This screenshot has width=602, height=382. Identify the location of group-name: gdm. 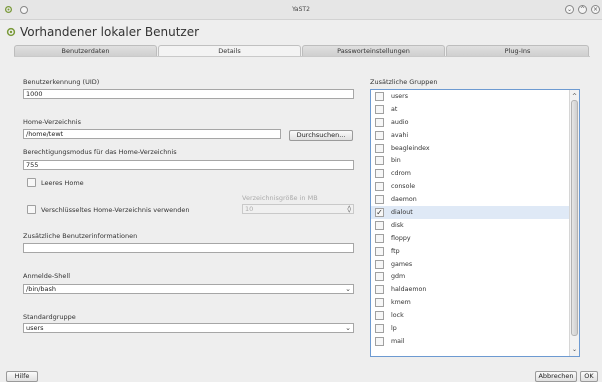
(398, 277).